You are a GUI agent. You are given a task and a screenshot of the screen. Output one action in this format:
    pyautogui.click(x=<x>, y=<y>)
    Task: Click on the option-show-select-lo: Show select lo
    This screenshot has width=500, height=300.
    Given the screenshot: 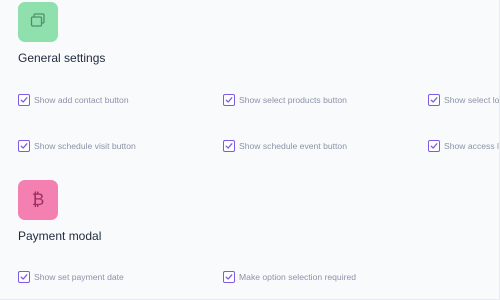 What is the action you would take?
    pyautogui.click(x=463, y=100)
    